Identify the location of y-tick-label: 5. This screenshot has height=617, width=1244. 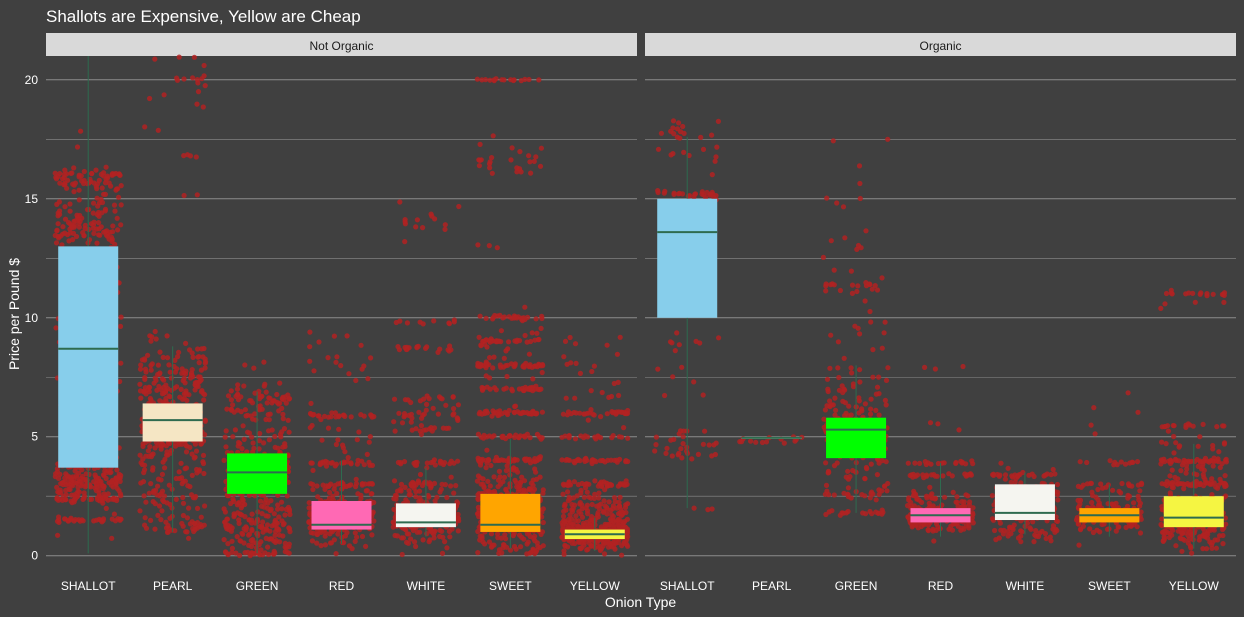
(34, 437).